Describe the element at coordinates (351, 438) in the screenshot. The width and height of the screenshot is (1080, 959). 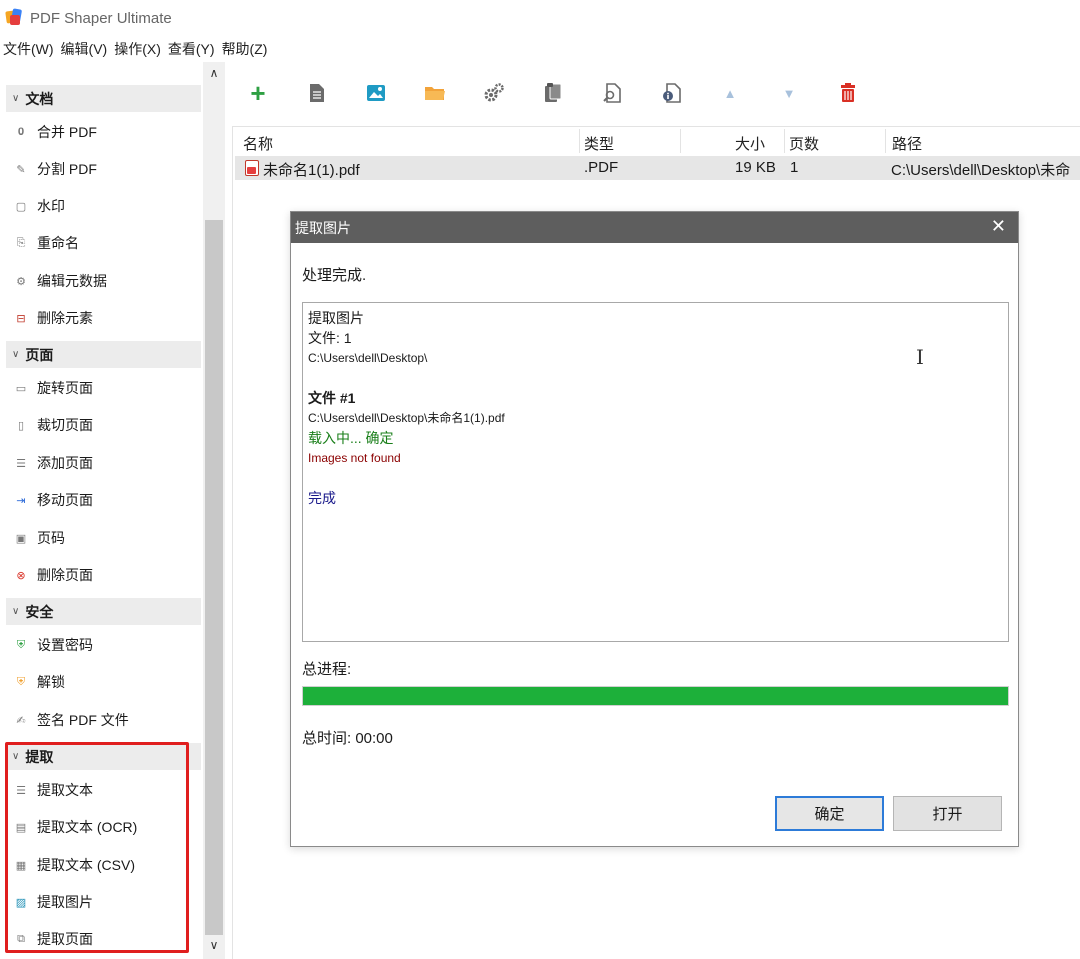
I see `log-loading: 载入中... 确定` at that location.